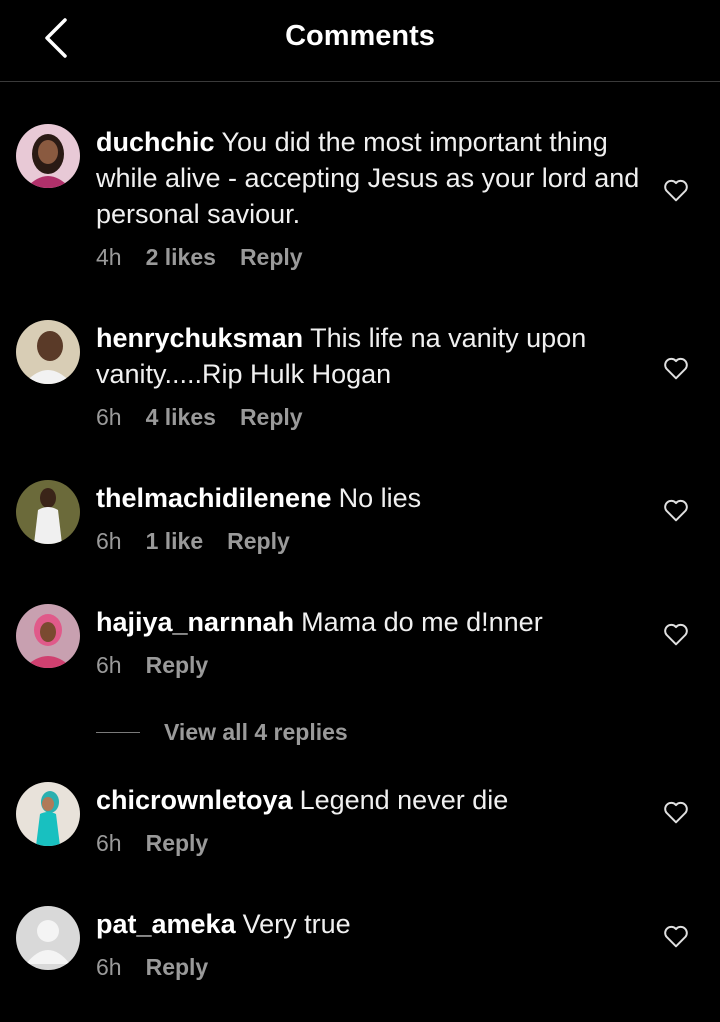  Describe the element at coordinates (380, 498) in the screenshot. I see `comment-text: No lies` at that location.